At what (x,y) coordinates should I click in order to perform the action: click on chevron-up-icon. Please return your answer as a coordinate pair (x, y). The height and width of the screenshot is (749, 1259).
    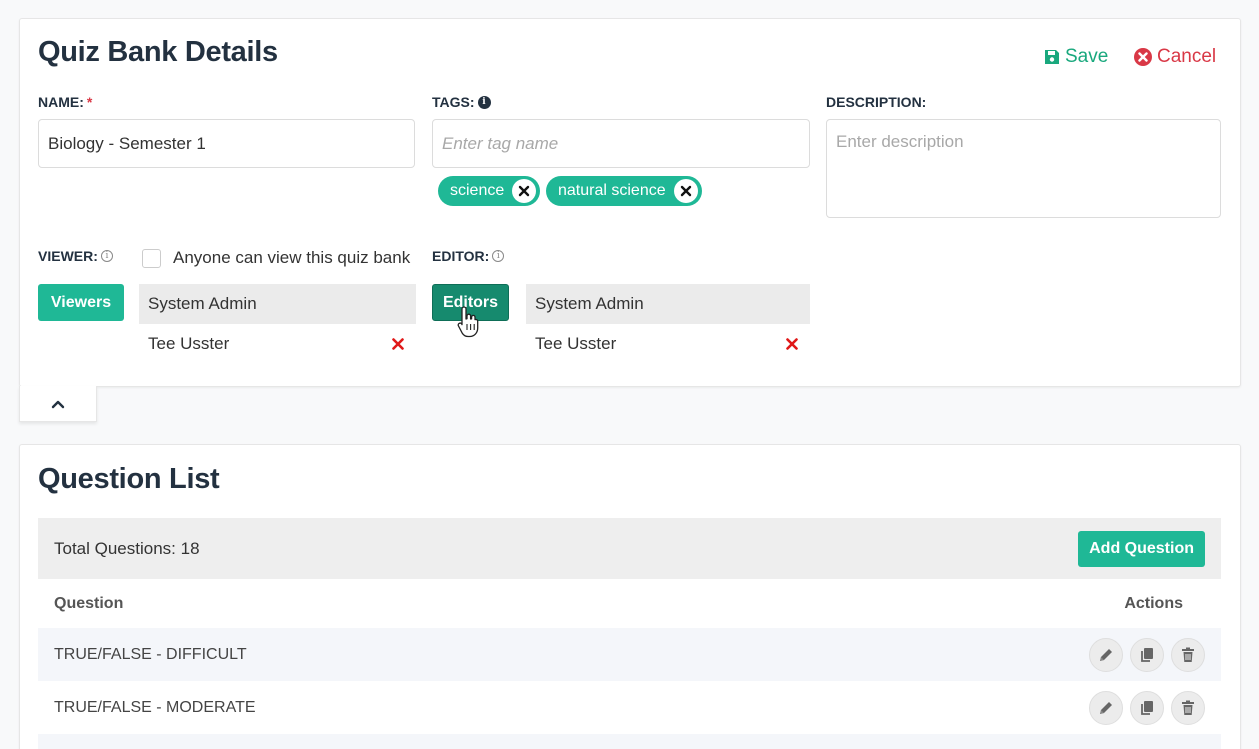
    Looking at the image, I should click on (58, 404).